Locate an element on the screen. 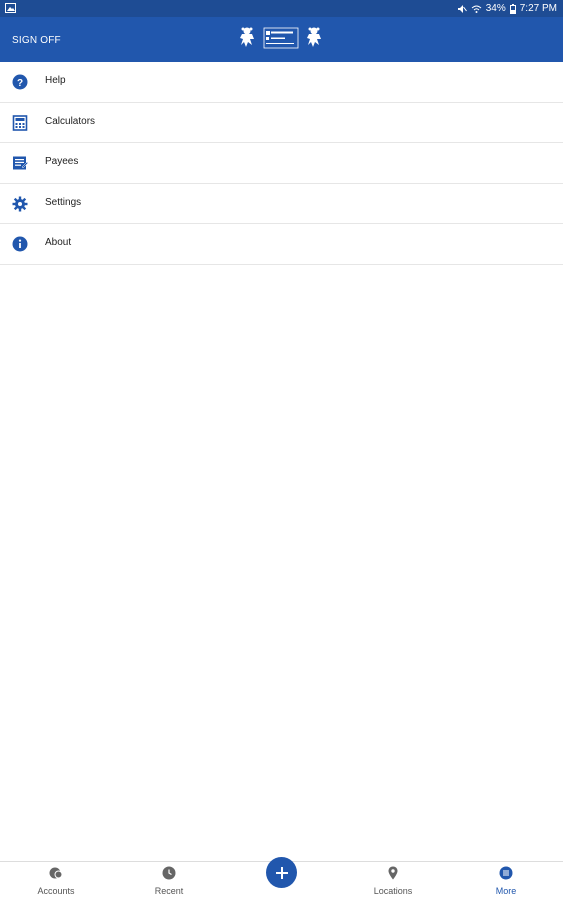  gallery-icon is located at coordinates (10, 8).